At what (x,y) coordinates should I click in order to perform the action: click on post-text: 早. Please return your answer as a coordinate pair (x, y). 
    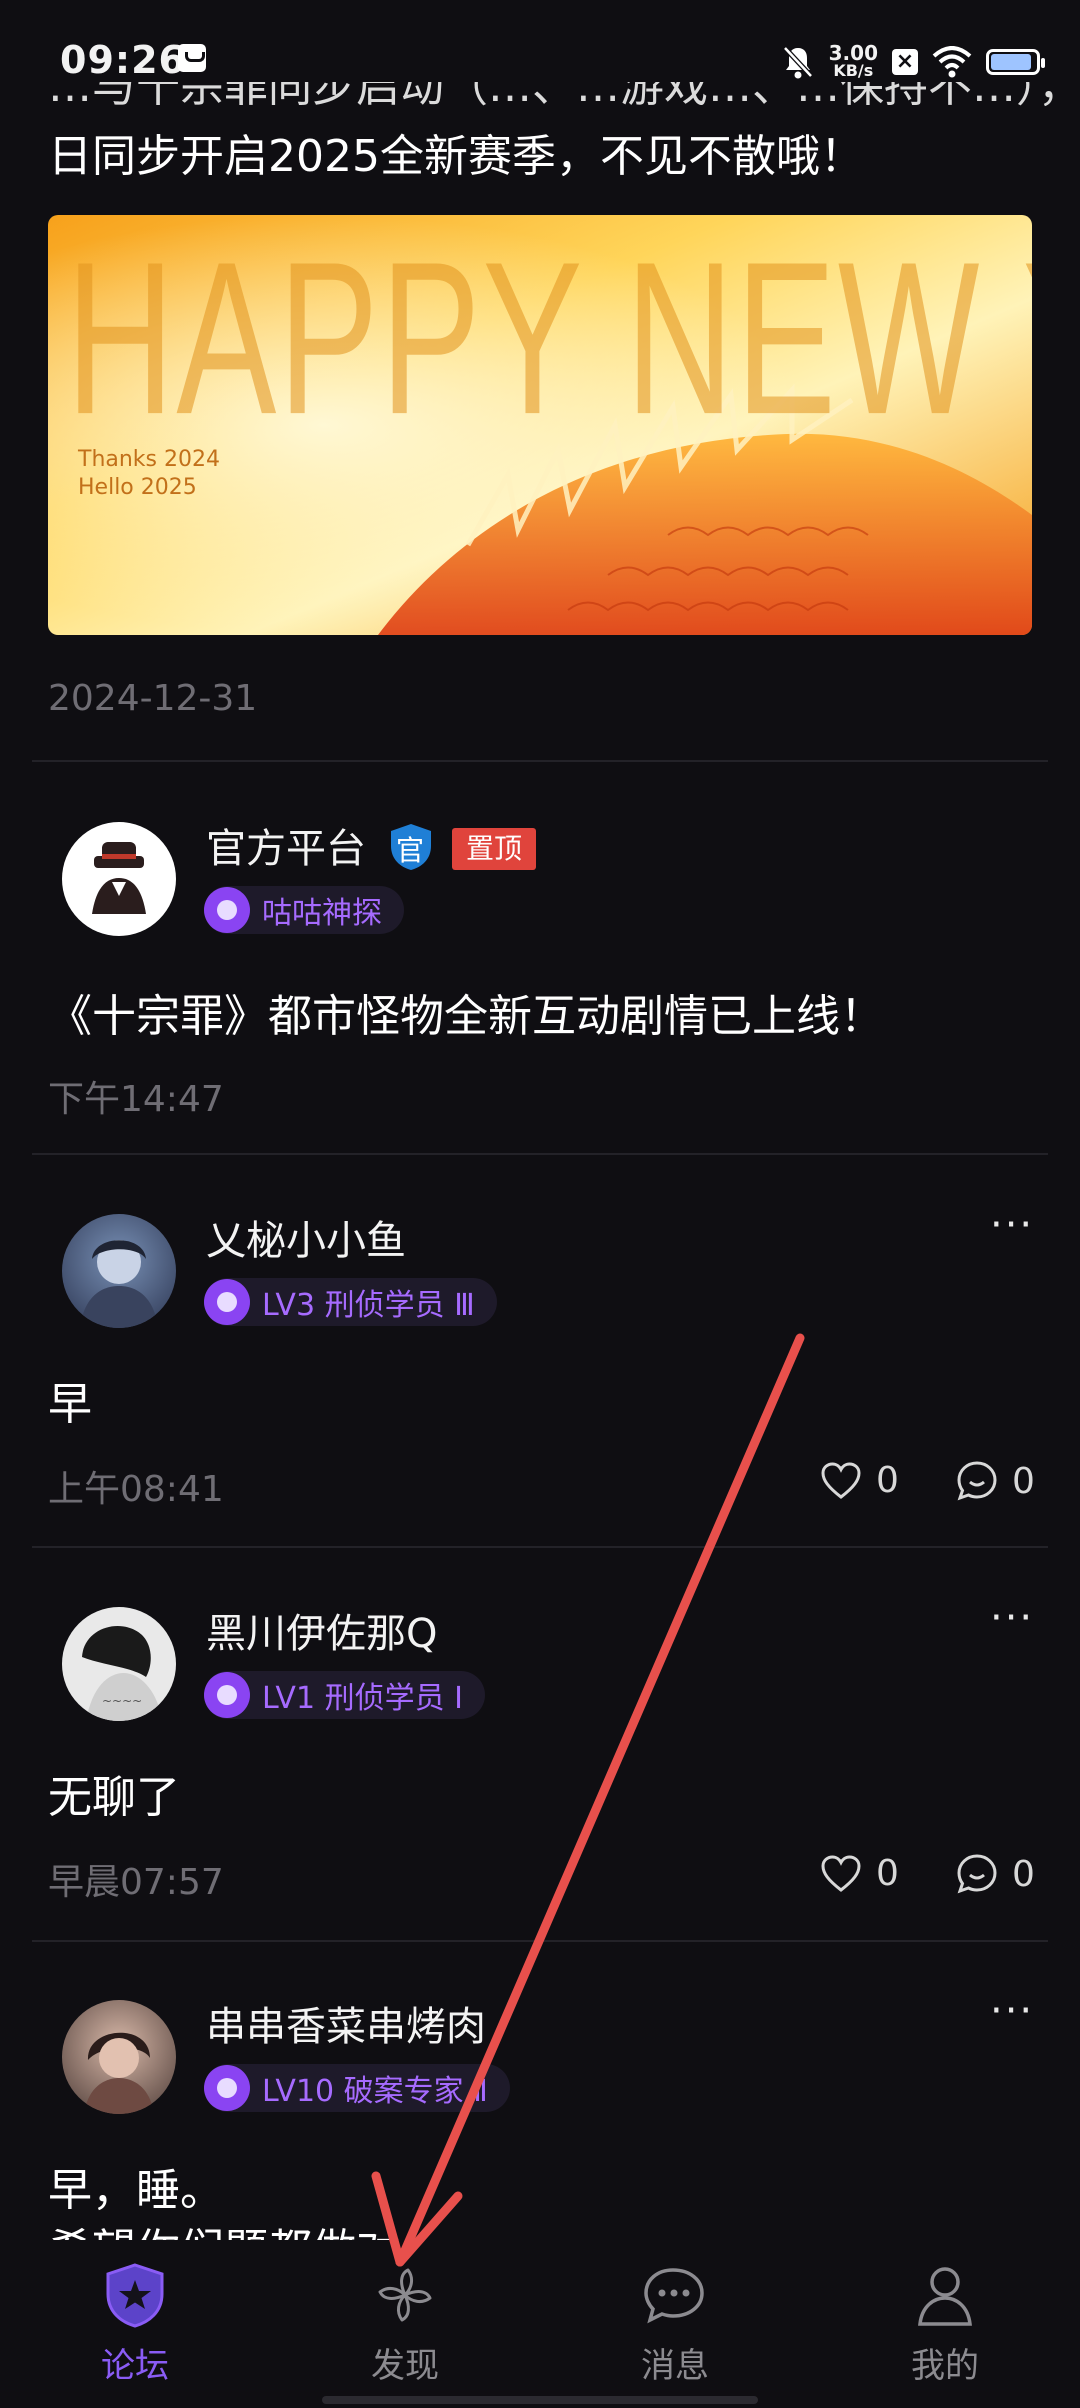
    Looking at the image, I should click on (70, 1400).